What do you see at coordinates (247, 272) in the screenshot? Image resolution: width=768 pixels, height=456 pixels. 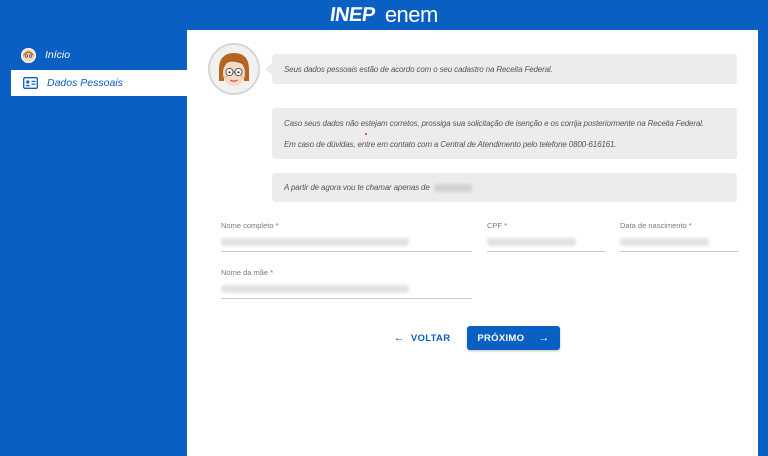 I see `field-label: Nome da mãe *` at bounding box center [247, 272].